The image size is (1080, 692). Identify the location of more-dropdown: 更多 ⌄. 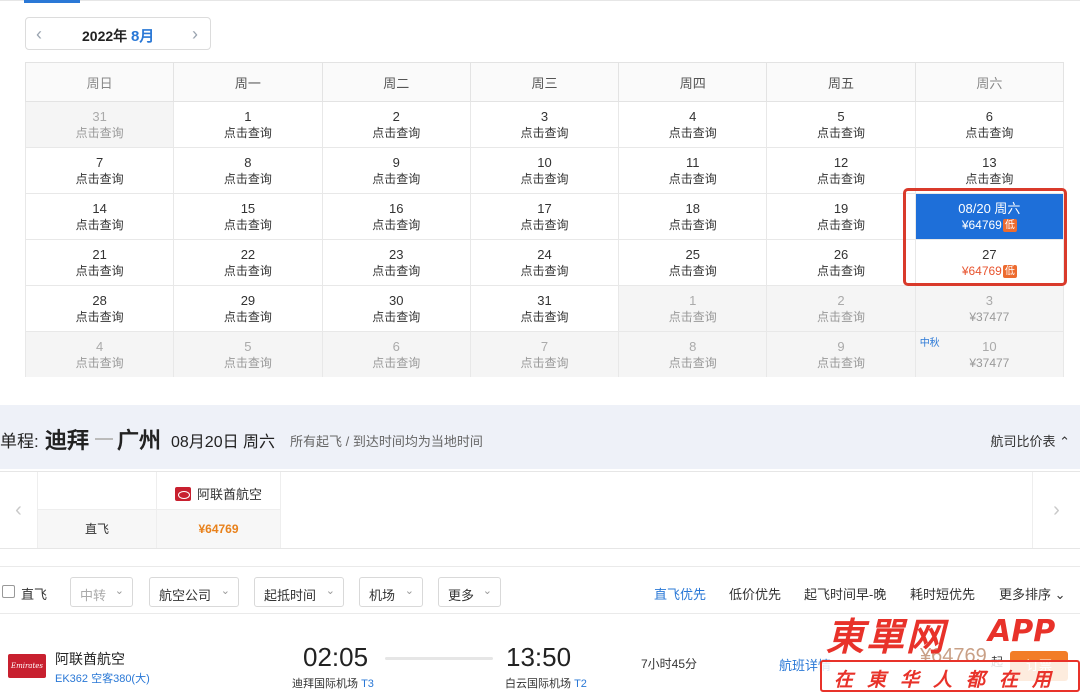
(469, 592).